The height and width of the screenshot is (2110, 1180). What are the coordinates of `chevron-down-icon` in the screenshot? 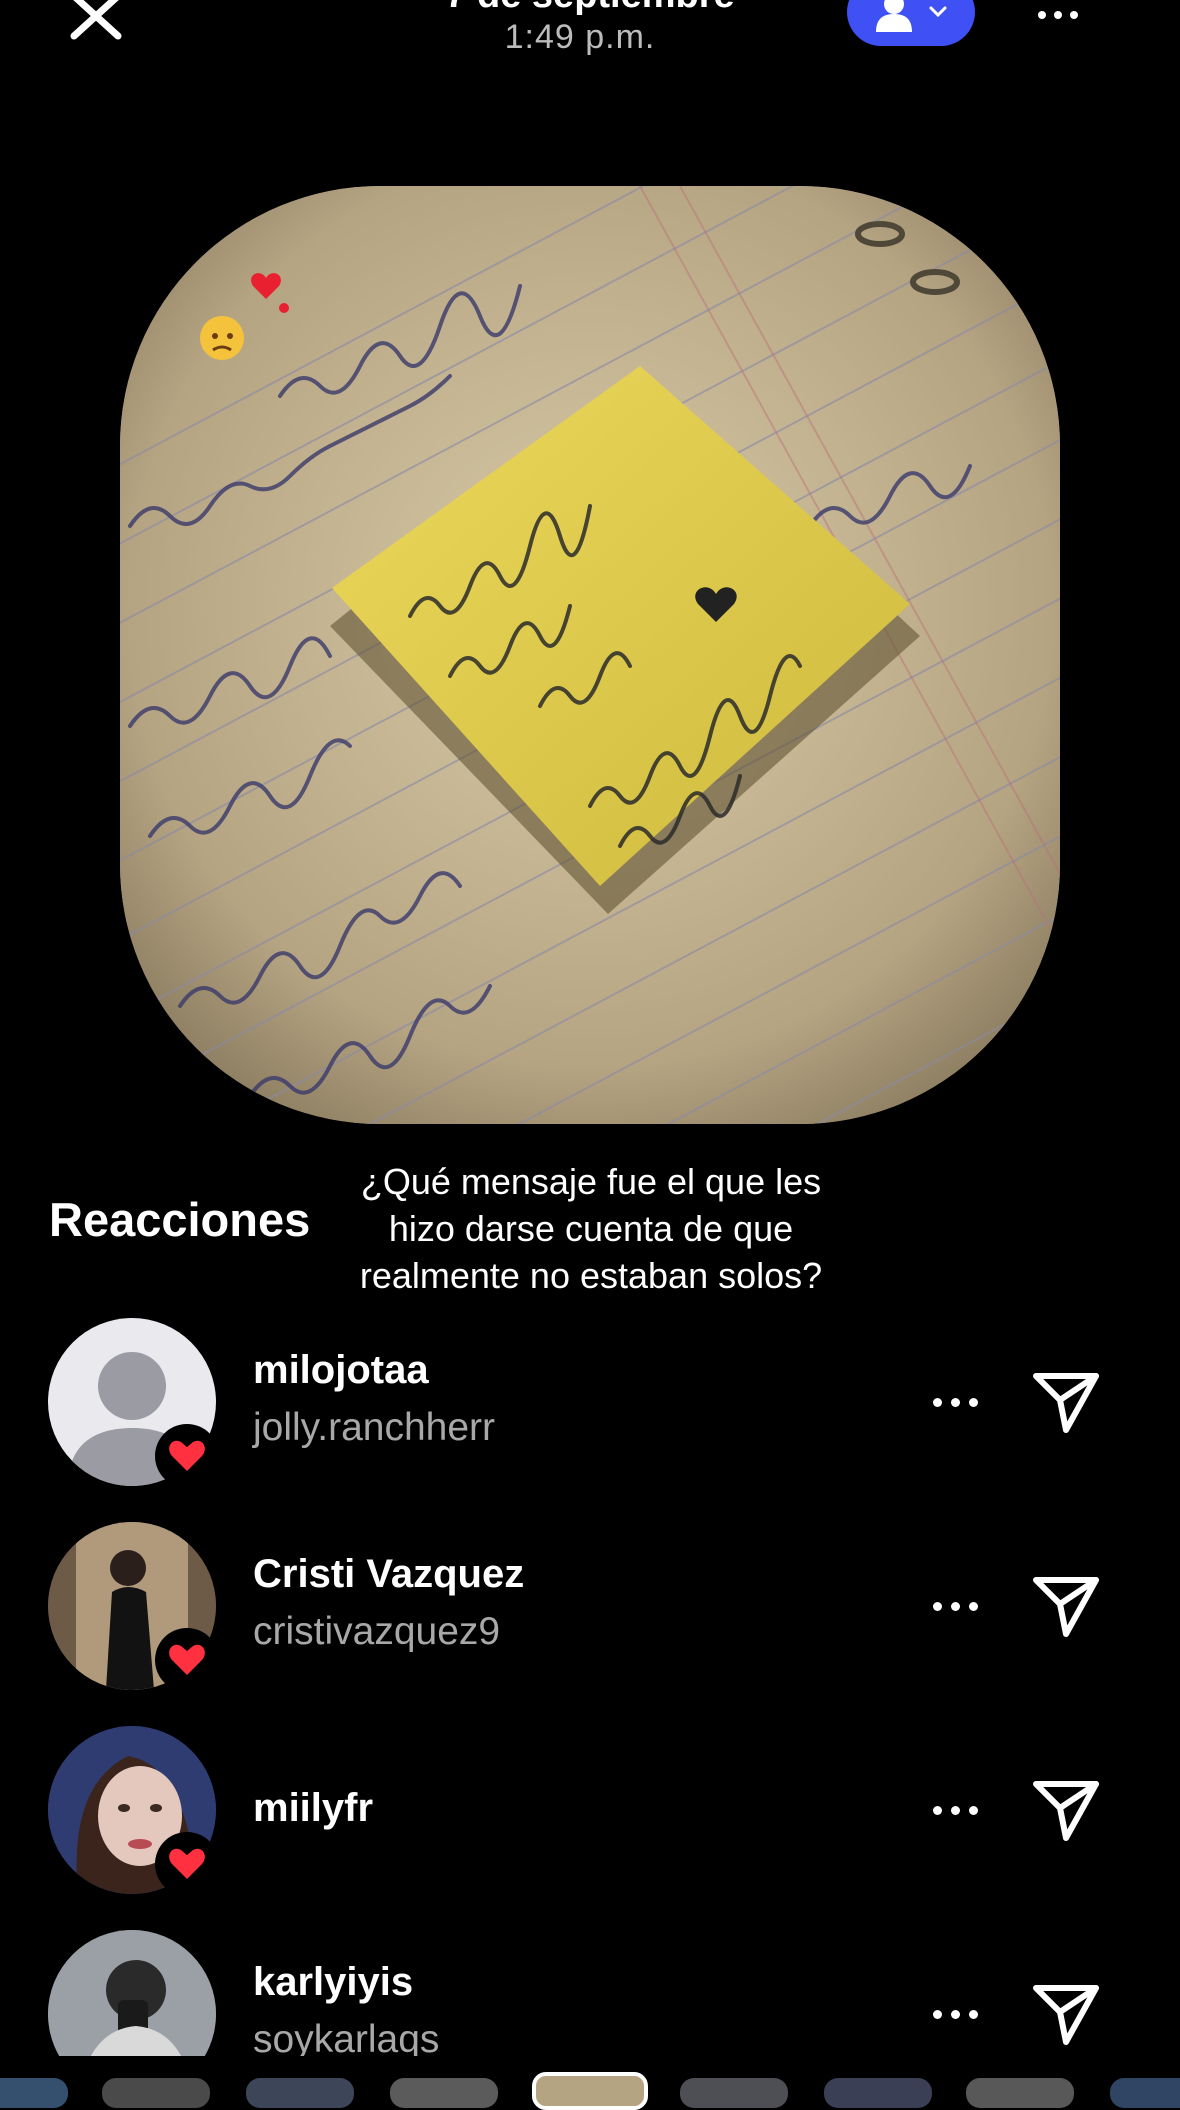 It's located at (938, 12).